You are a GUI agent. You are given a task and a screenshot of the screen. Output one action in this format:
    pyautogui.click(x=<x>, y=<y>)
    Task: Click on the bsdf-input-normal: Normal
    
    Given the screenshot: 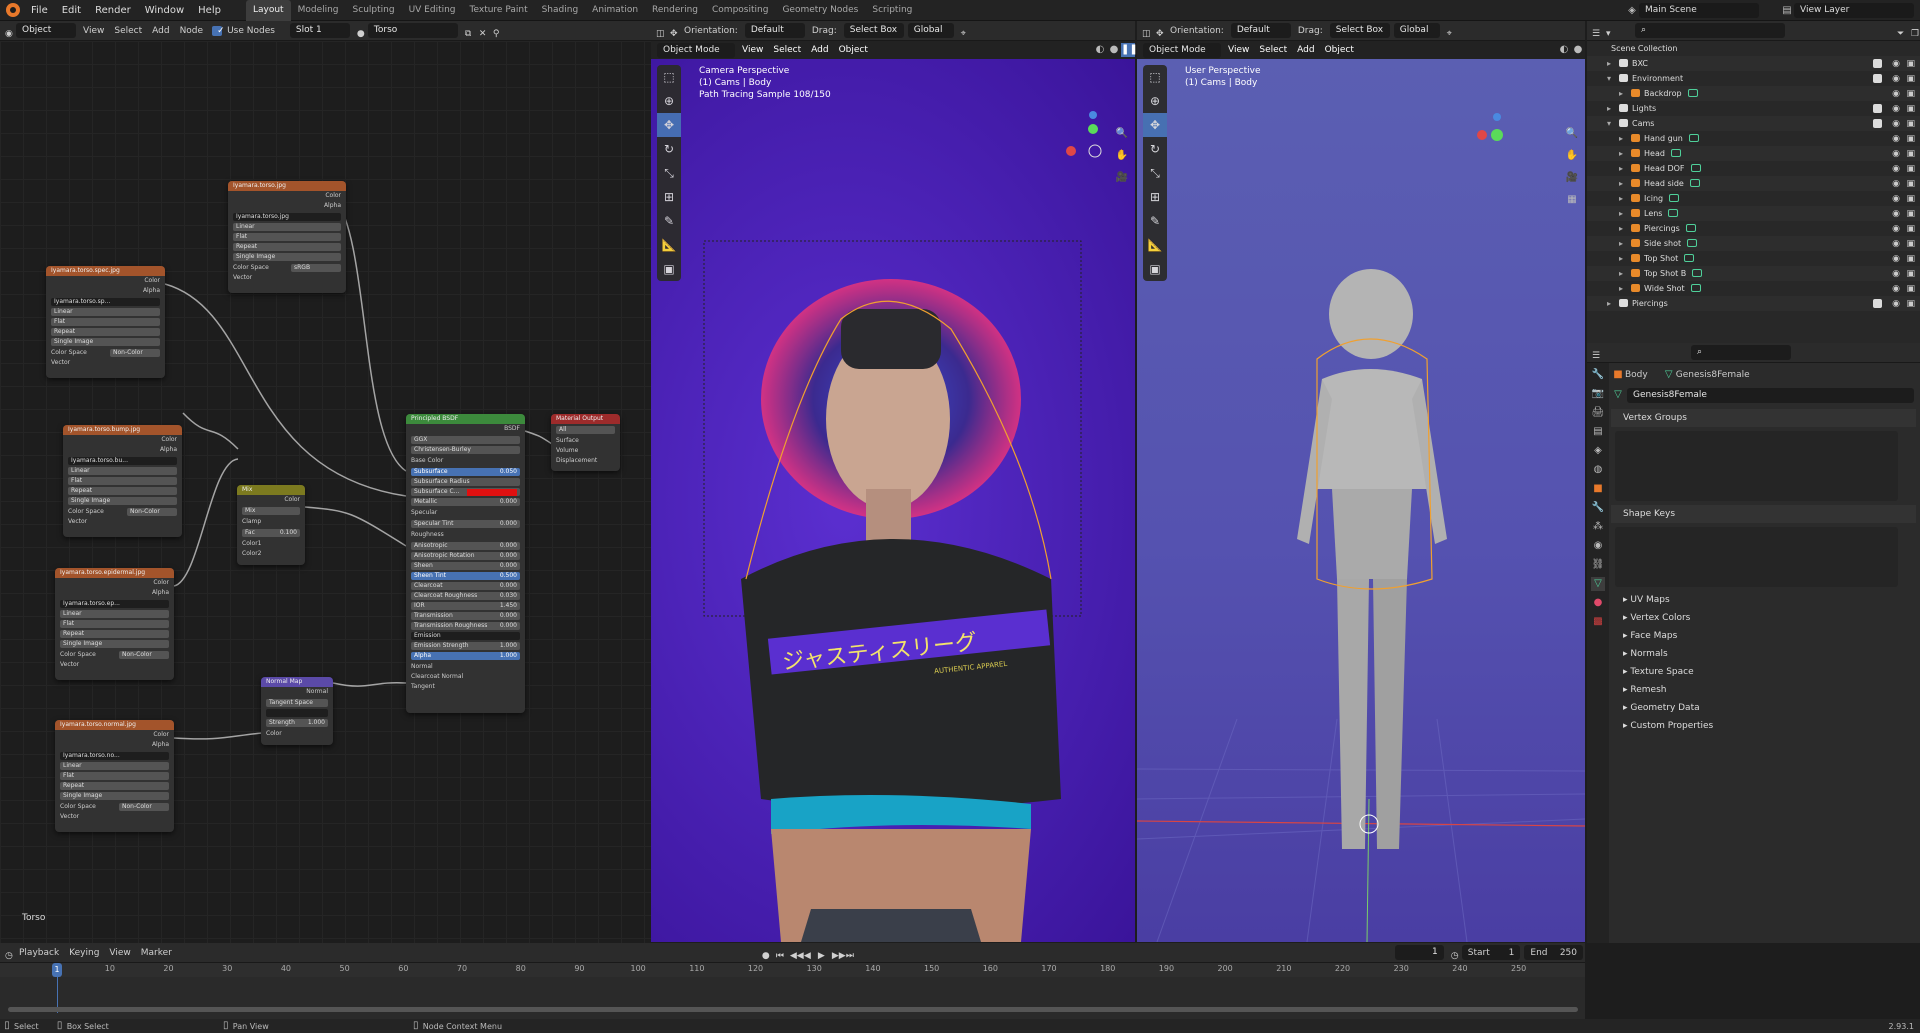 What is the action you would take?
    pyautogui.click(x=465, y=667)
    